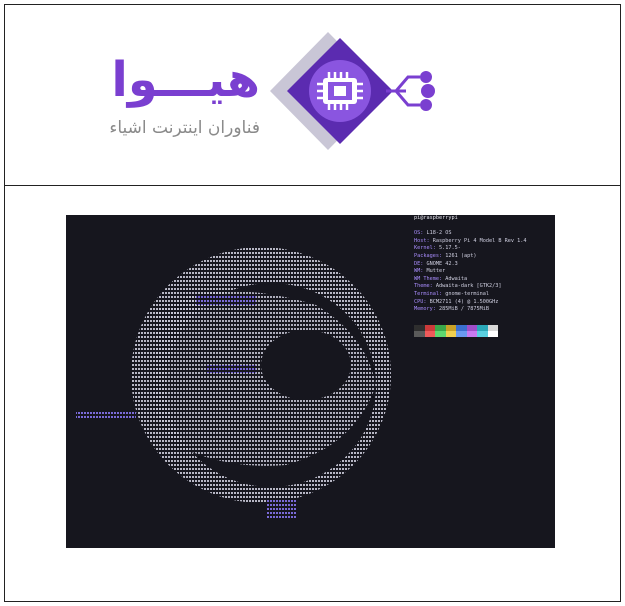 The height and width of the screenshot is (606, 625). I want to click on info-row: Theme: Adwaita-dark [GTK2/3], so click(458, 286).